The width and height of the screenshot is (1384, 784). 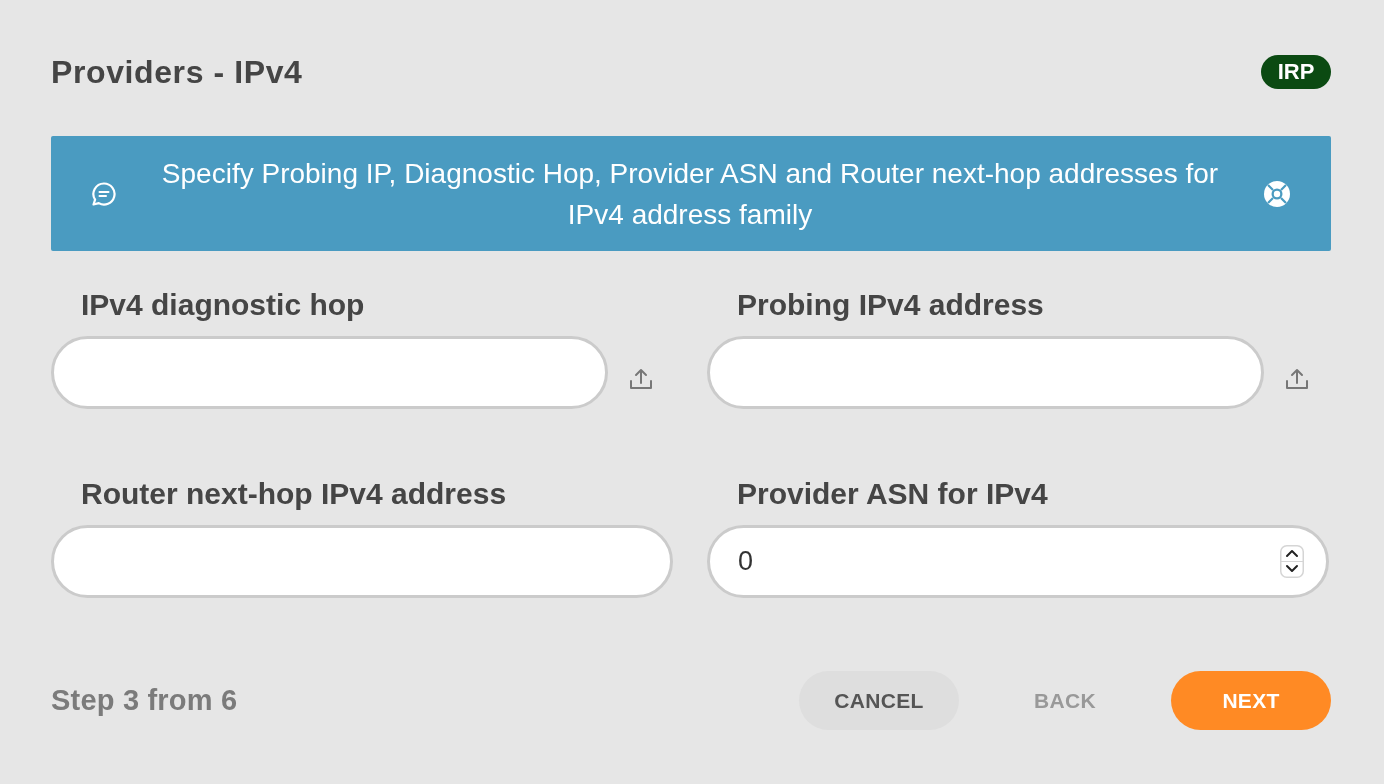 What do you see at coordinates (879, 700) in the screenshot?
I see `dialog-button: CANCEL` at bounding box center [879, 700].